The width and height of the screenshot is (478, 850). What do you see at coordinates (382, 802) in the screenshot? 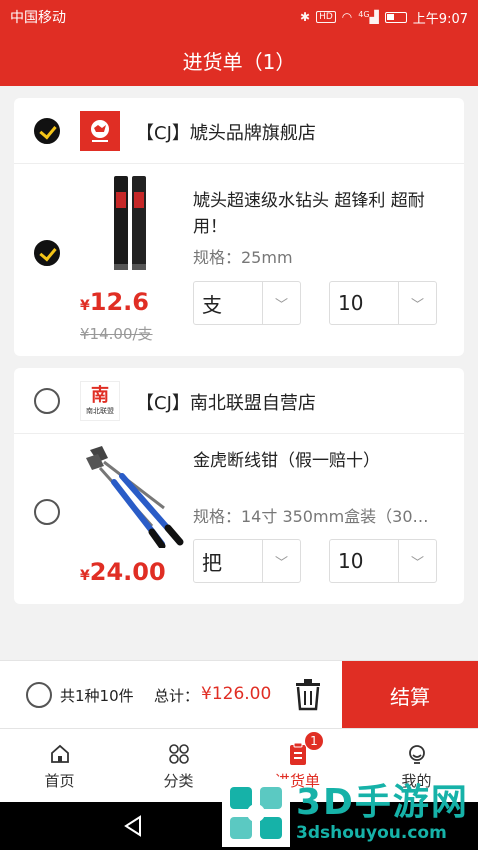
I see `watermark-title: 3D手游网` at bounding box center [382, 802].